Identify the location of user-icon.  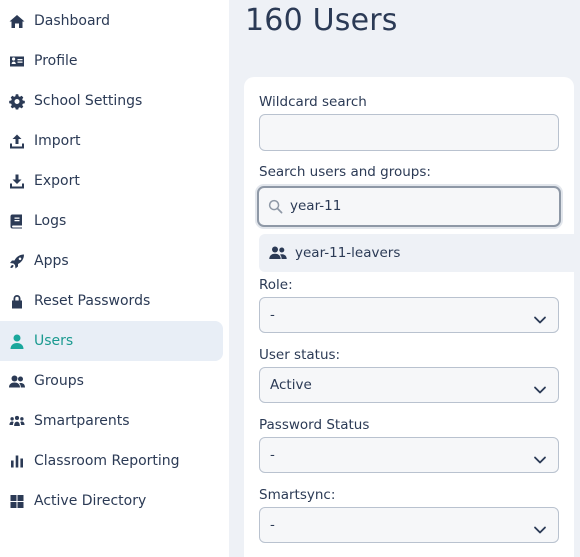
(16, 341).